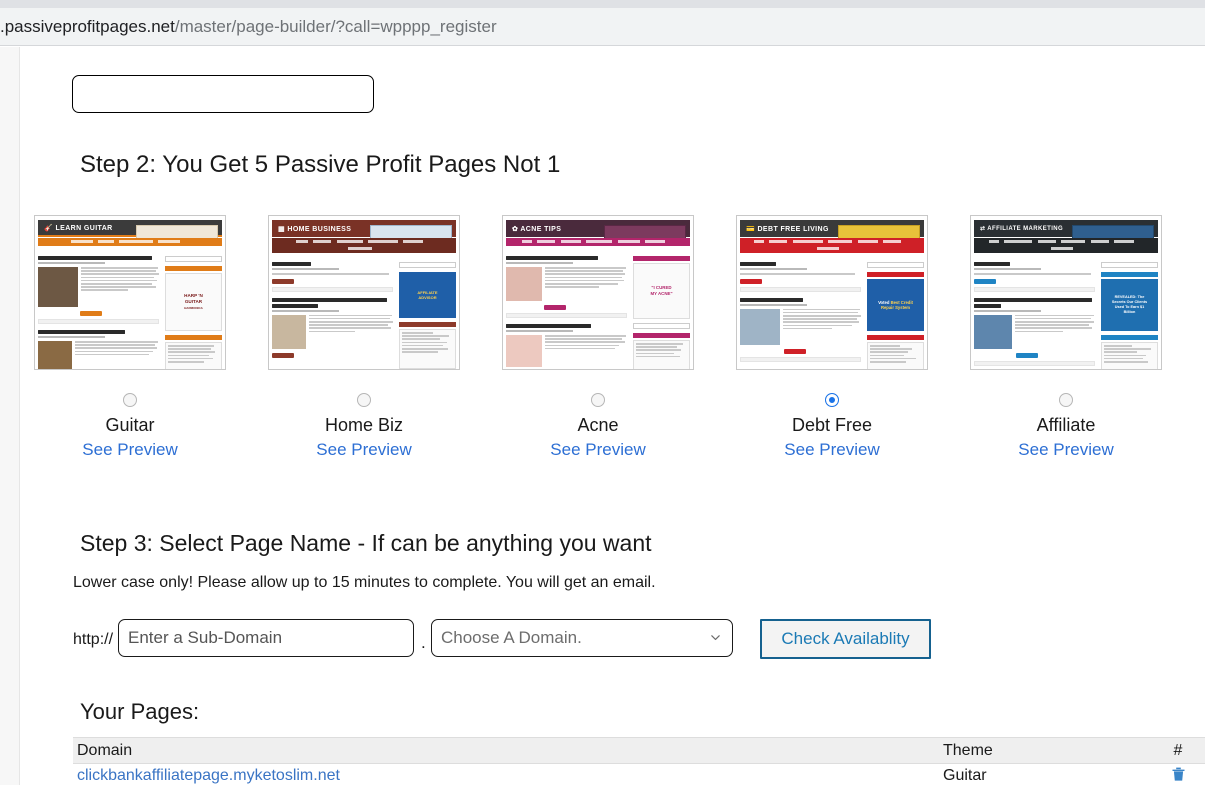 The width and height of the screenshot is (1205, 785). I want to click on your-pages-heading: Your Pages:, so click(140, 711).